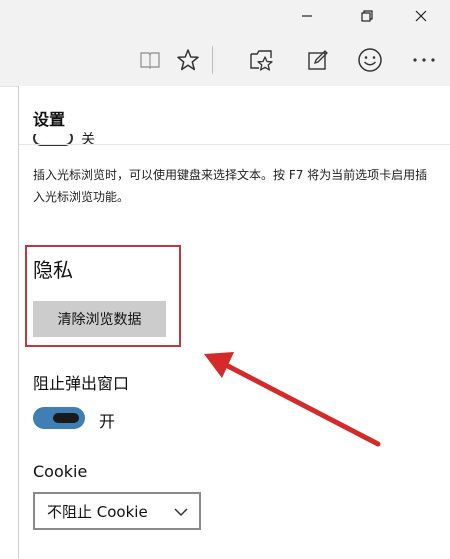 This screenshot has height=559, width=450. I want to click on minimize-icon, so click(307, 16).